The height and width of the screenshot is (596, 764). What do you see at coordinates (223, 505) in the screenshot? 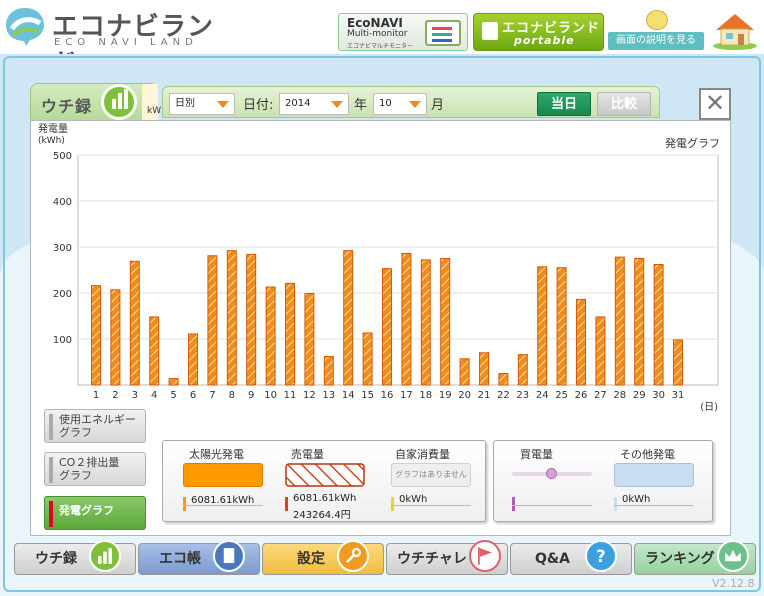
I see `solar-underline` at bounding box center [223, 505].